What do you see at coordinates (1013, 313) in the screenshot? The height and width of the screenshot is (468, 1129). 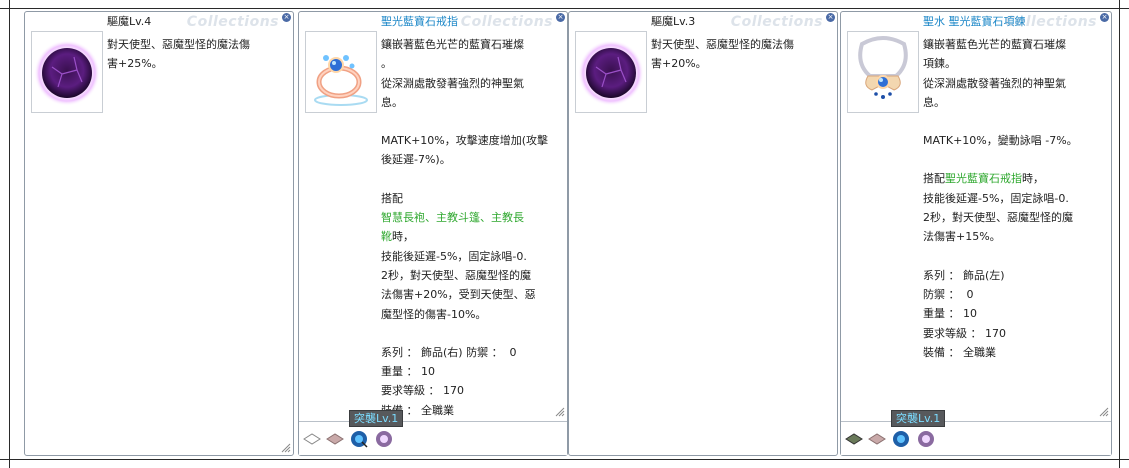 I see `description-line: 重量 ： 10` at bounding box center [1013, 313].